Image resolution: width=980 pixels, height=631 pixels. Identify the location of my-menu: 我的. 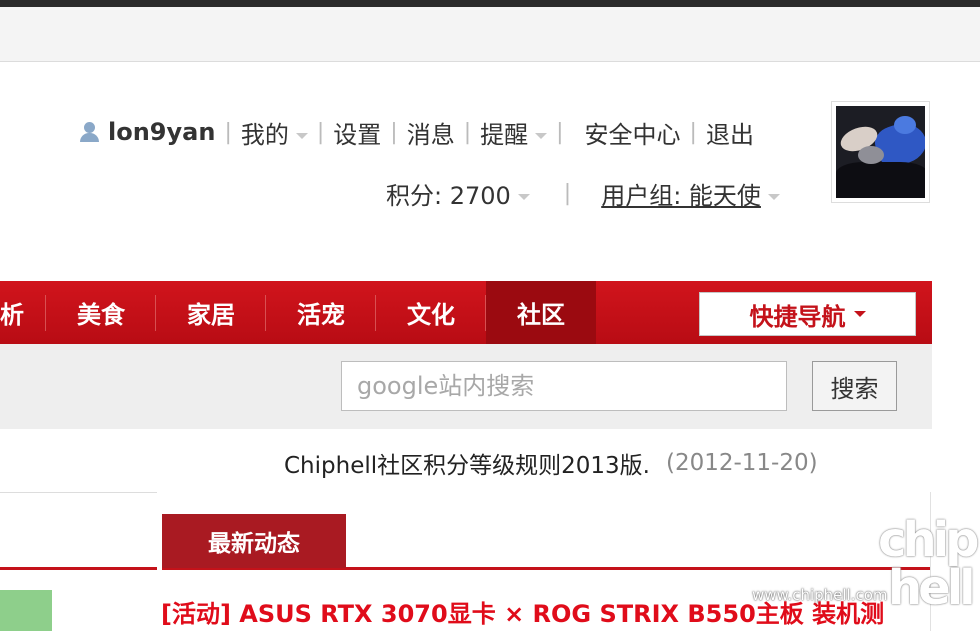
(274, 132).